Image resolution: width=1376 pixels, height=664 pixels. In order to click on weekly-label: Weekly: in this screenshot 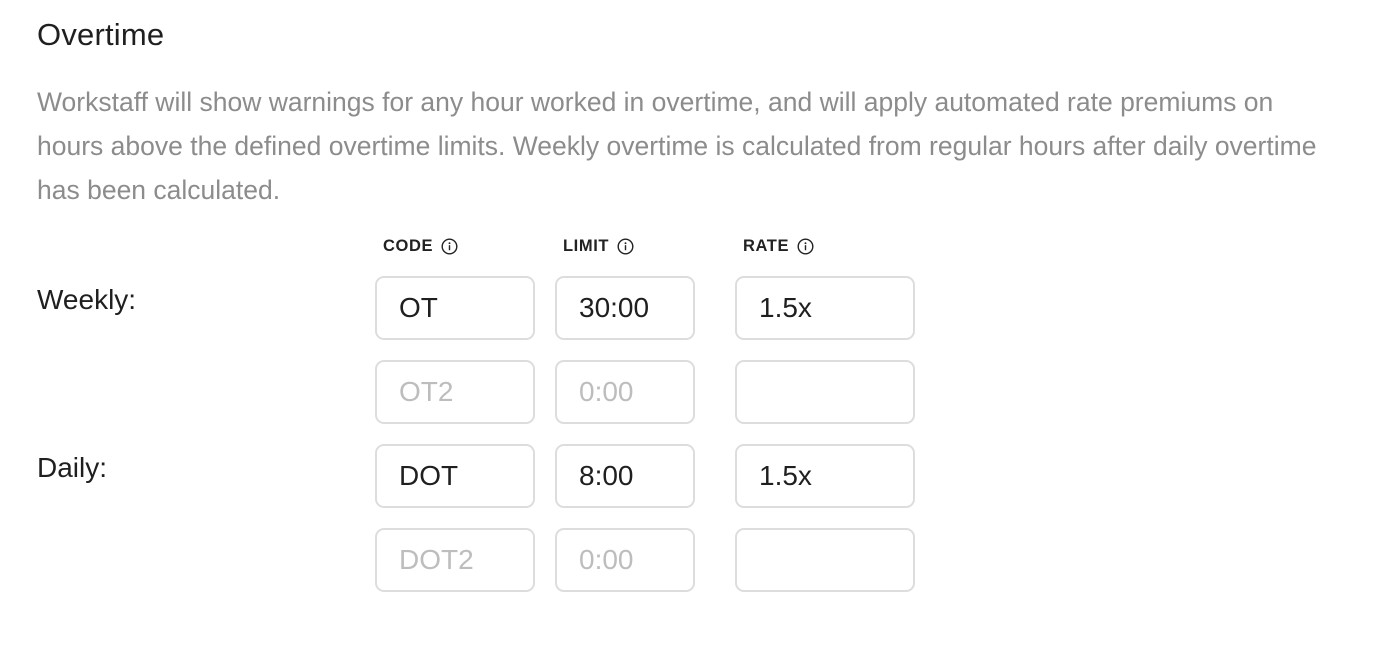, I will do `click(87, 299)`.